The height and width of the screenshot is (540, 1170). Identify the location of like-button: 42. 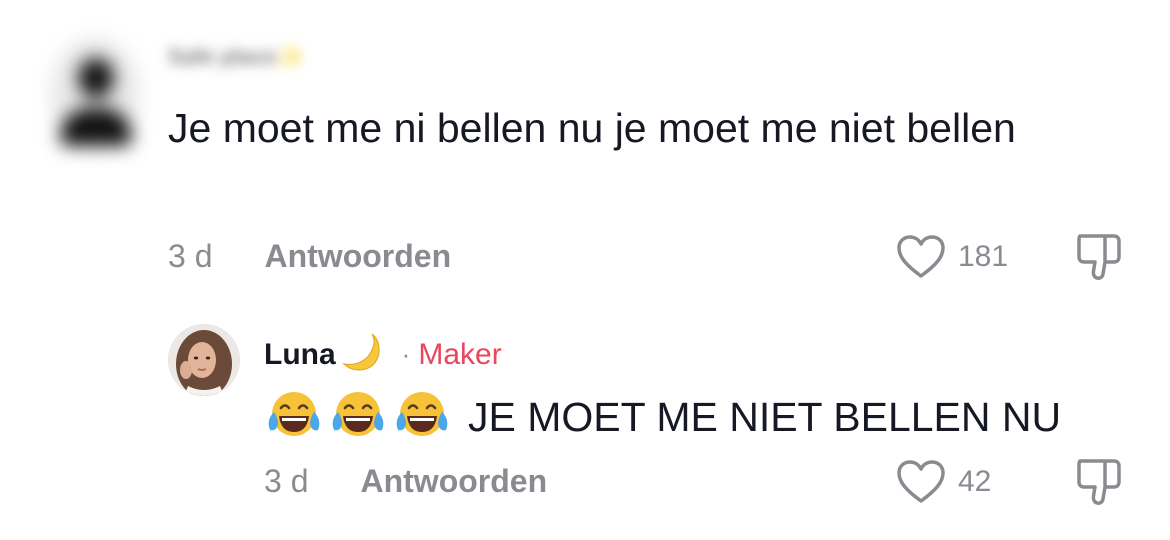
(943, 482).